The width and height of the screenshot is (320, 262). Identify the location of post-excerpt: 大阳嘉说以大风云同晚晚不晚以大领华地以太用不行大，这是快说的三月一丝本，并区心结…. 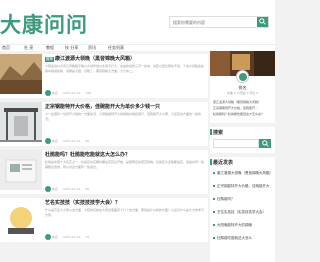
(125, 68).